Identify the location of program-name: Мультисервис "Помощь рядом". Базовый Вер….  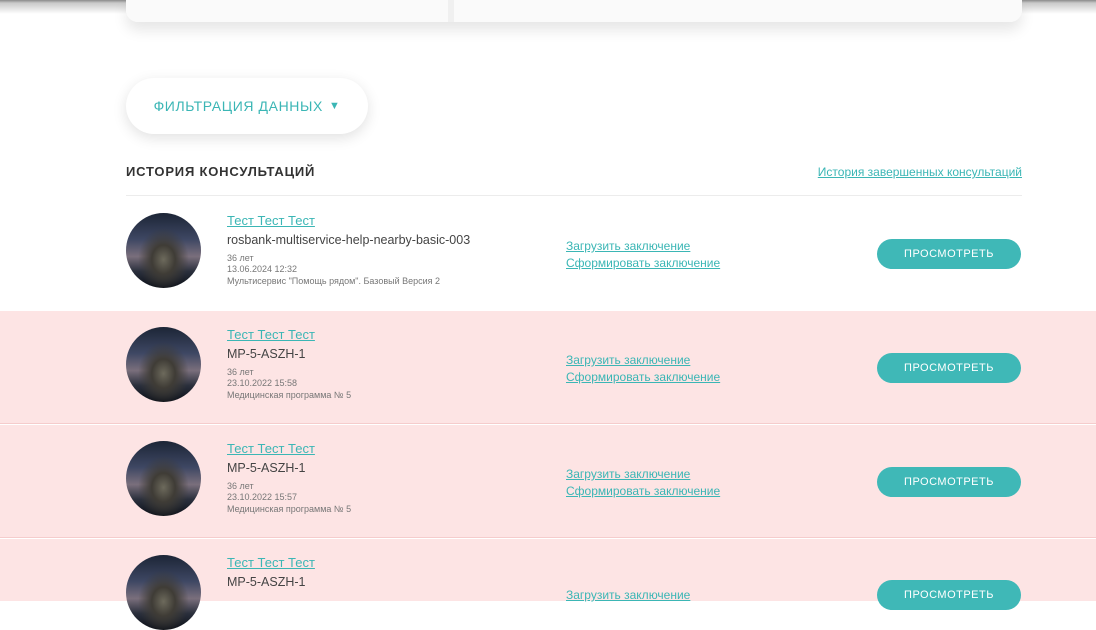
(334, 281).